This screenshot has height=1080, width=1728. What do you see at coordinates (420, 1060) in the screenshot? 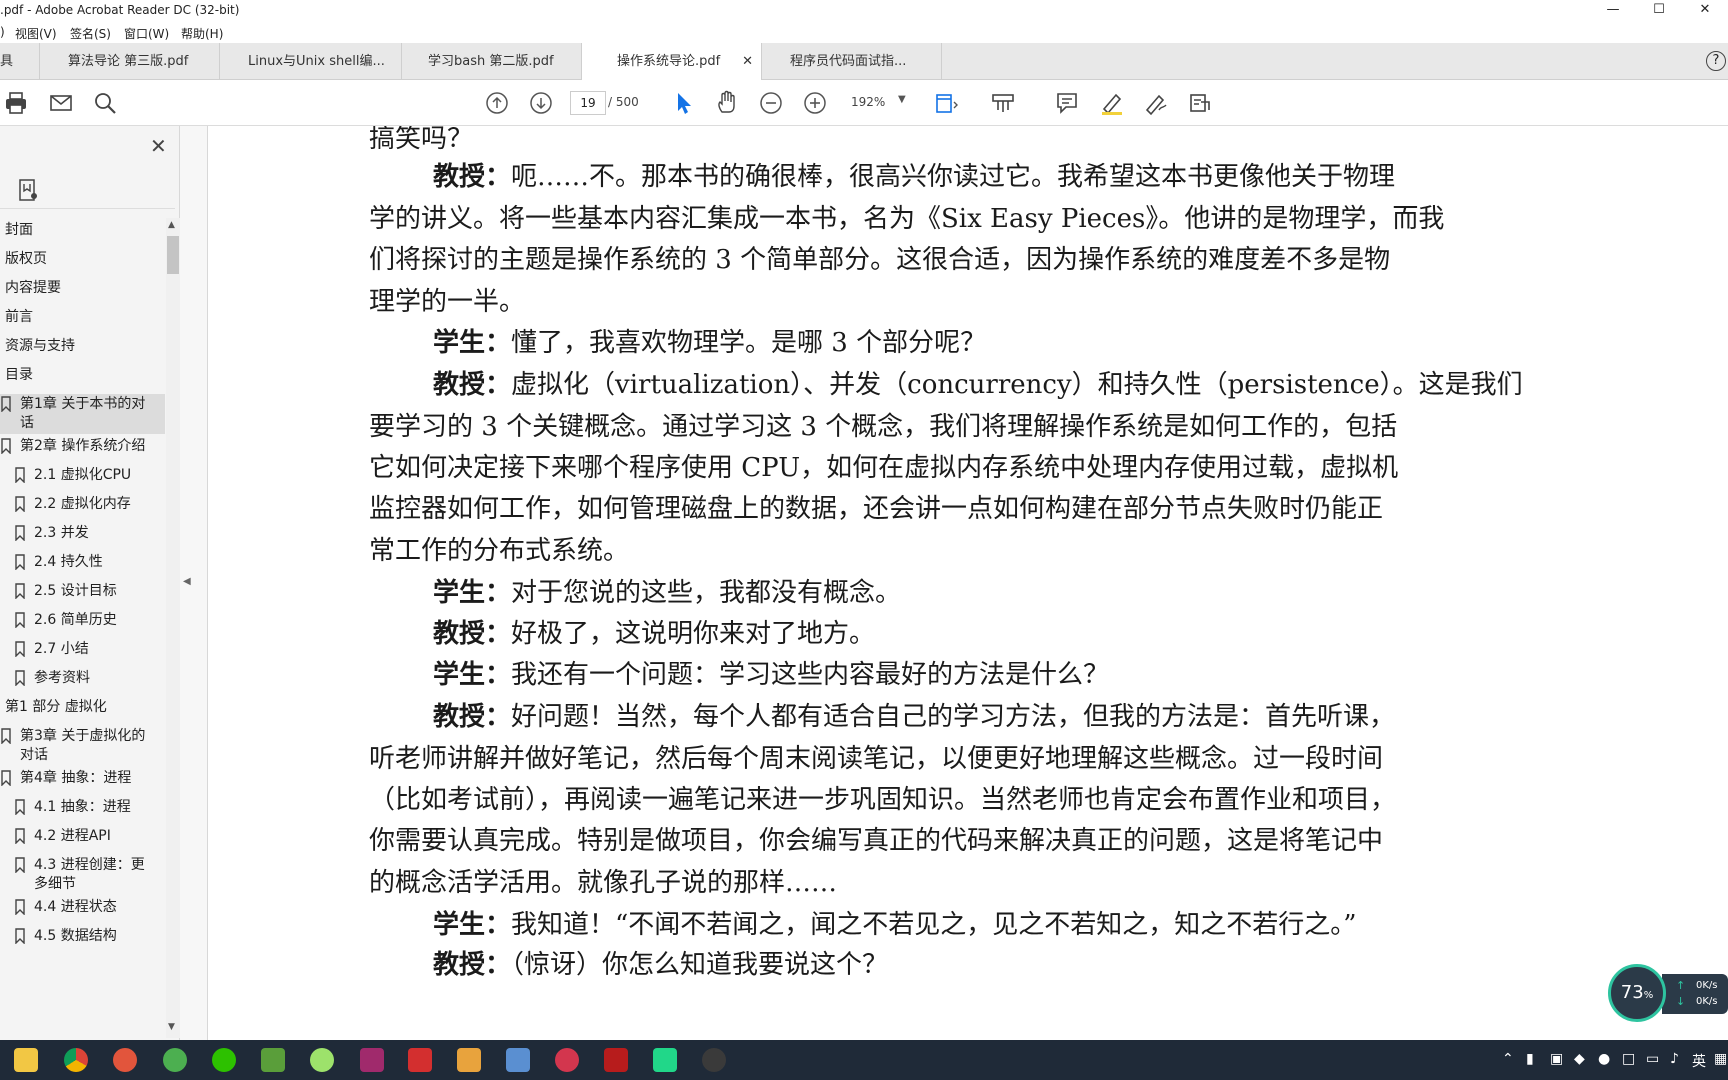
I see `acrobat-icon` at bounding box center [420, 1060].